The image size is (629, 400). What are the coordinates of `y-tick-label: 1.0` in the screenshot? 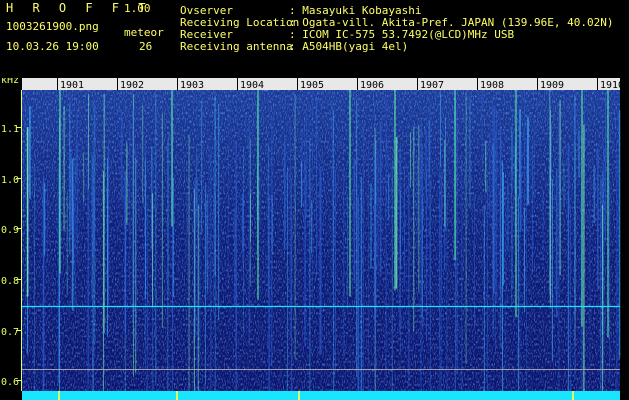 It's located at (10, 180).